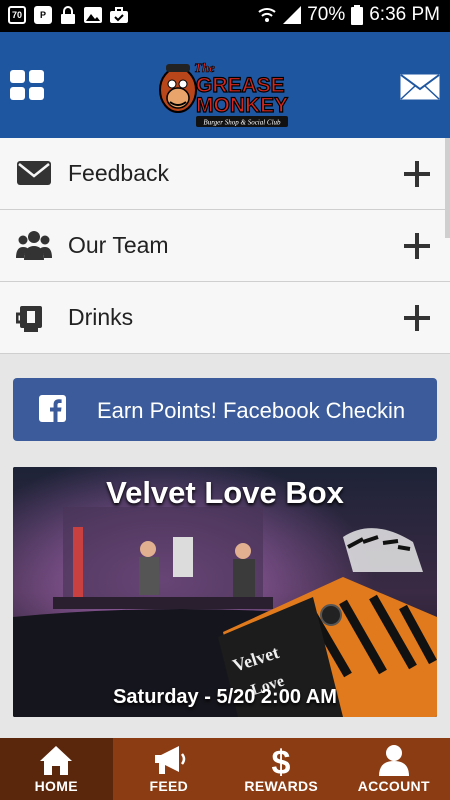 This screenshot has height=800, width=450. I want to click on tab-label: REWARDS, so click(281, 786).